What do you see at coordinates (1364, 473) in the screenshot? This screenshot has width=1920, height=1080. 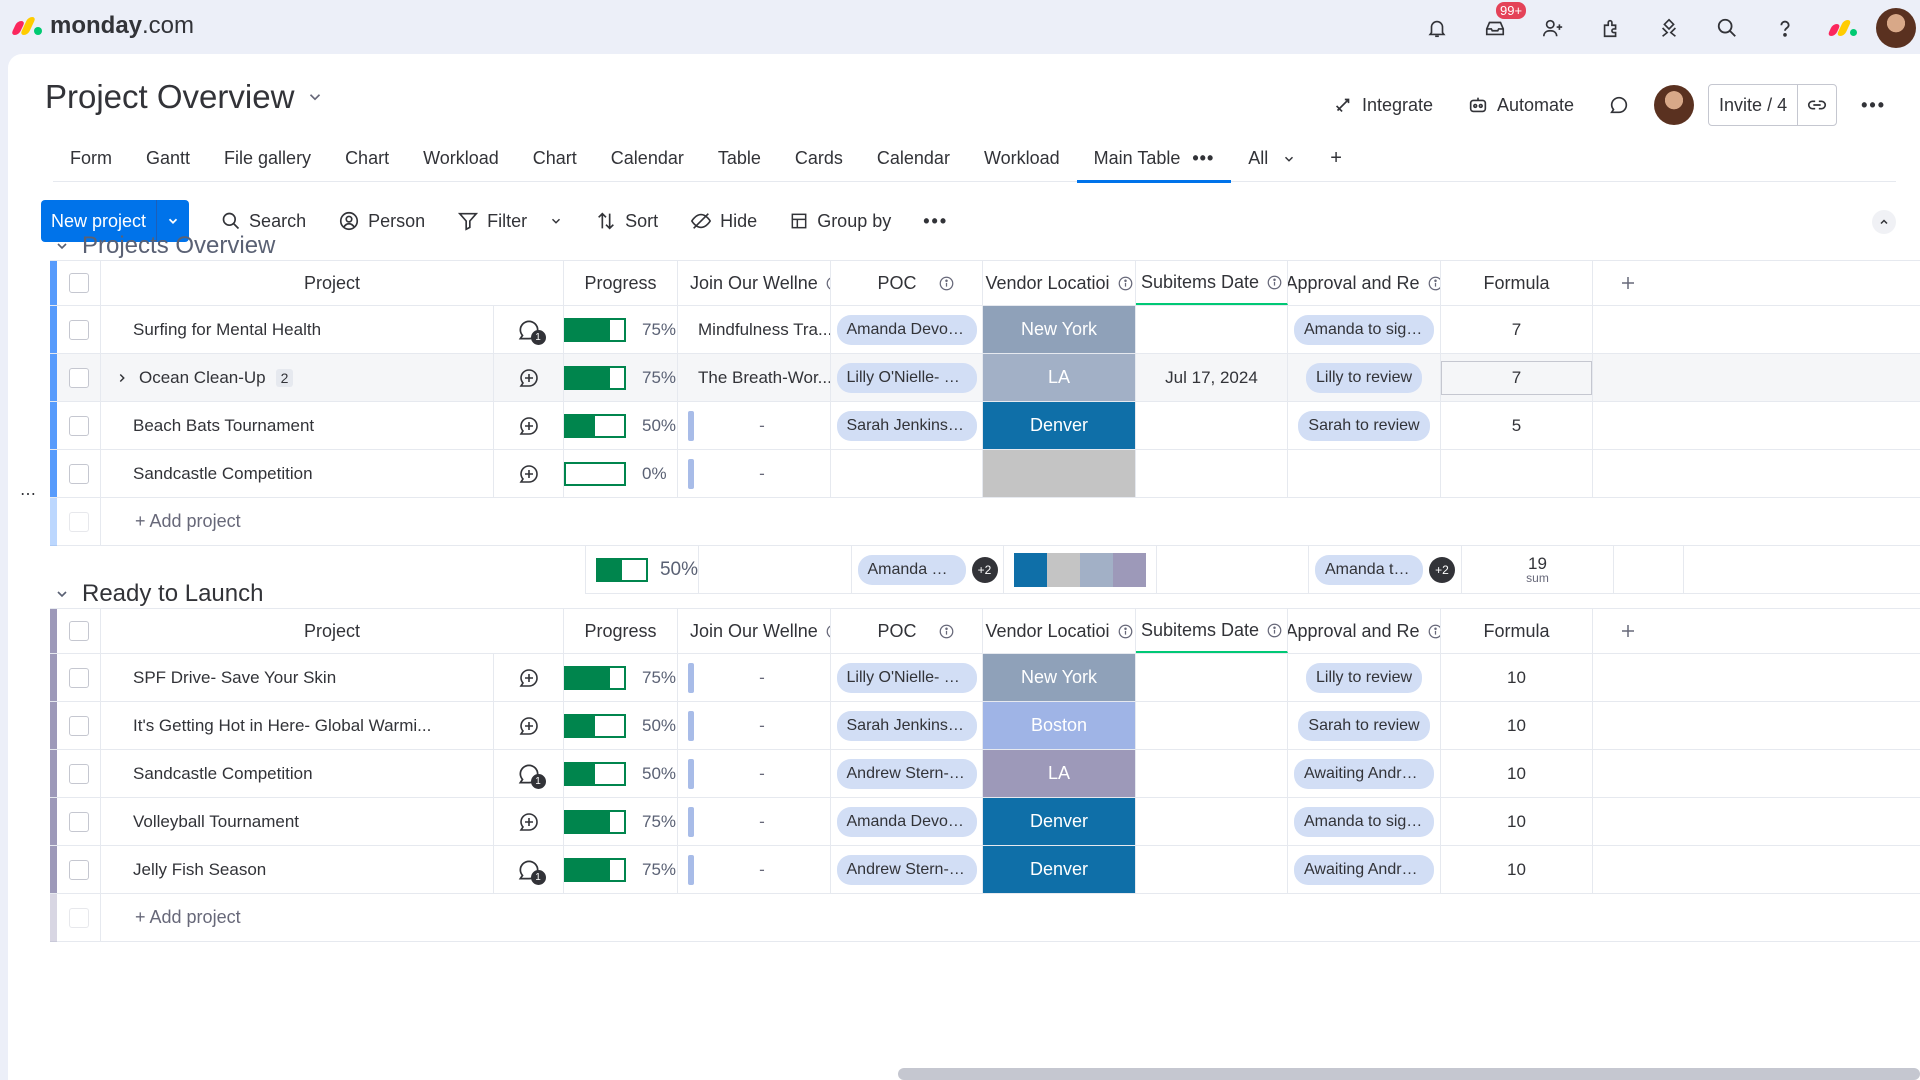 I see `approval-cell` at bounding box center [1364, 473].